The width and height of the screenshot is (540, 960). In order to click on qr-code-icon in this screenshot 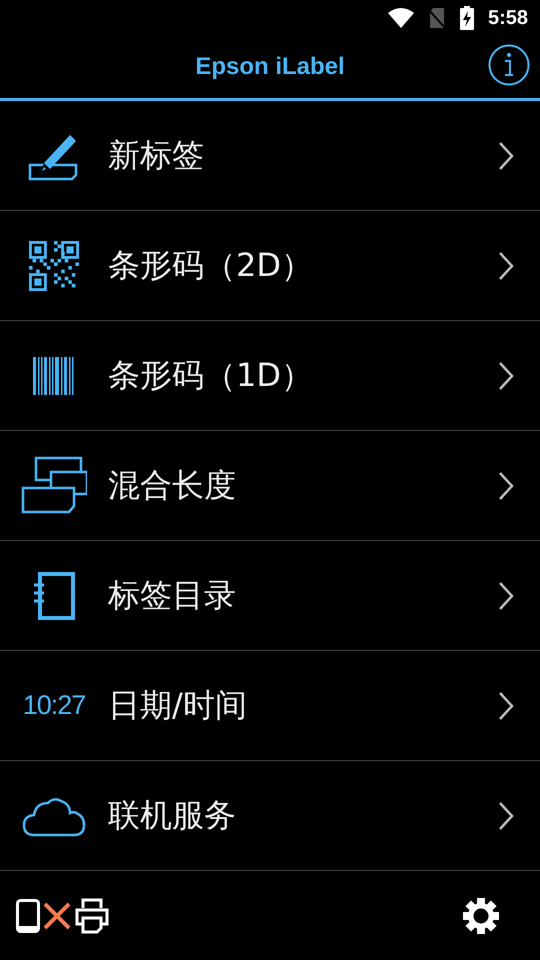, I will do `click(54, 265)`.